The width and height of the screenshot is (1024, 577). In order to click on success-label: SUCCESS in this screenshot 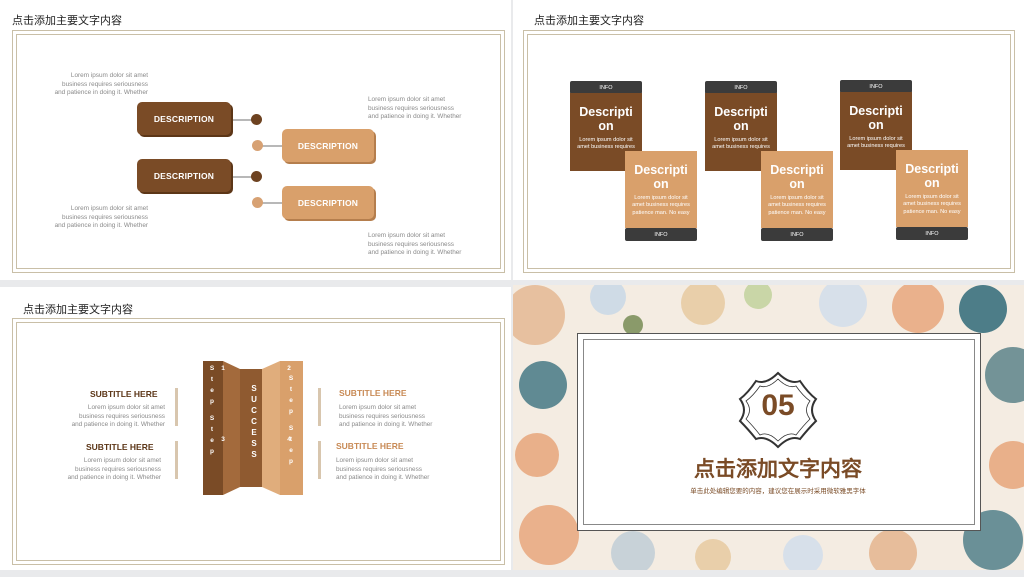, I will do `click(254, 421)`.